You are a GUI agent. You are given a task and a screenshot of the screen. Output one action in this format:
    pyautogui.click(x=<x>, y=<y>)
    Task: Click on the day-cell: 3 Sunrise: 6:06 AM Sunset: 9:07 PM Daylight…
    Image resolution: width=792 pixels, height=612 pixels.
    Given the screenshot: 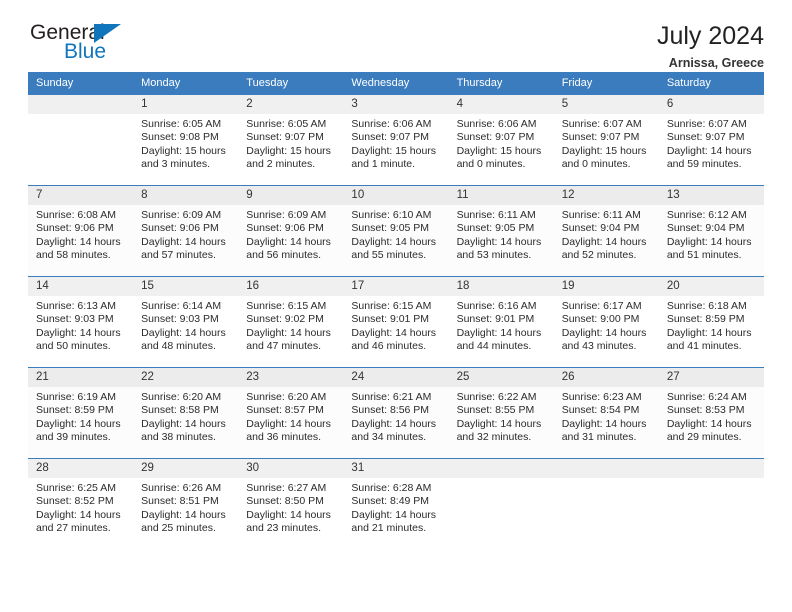 What is the action you would take?
    pyautogui.click(x=396, y=140)
    